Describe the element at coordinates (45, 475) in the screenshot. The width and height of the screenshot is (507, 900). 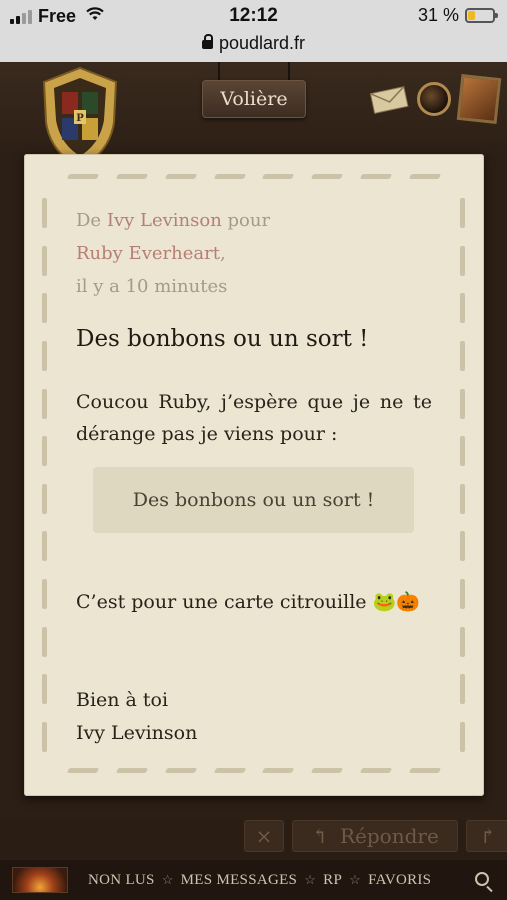
I see `decor-dashes-left` at that location.